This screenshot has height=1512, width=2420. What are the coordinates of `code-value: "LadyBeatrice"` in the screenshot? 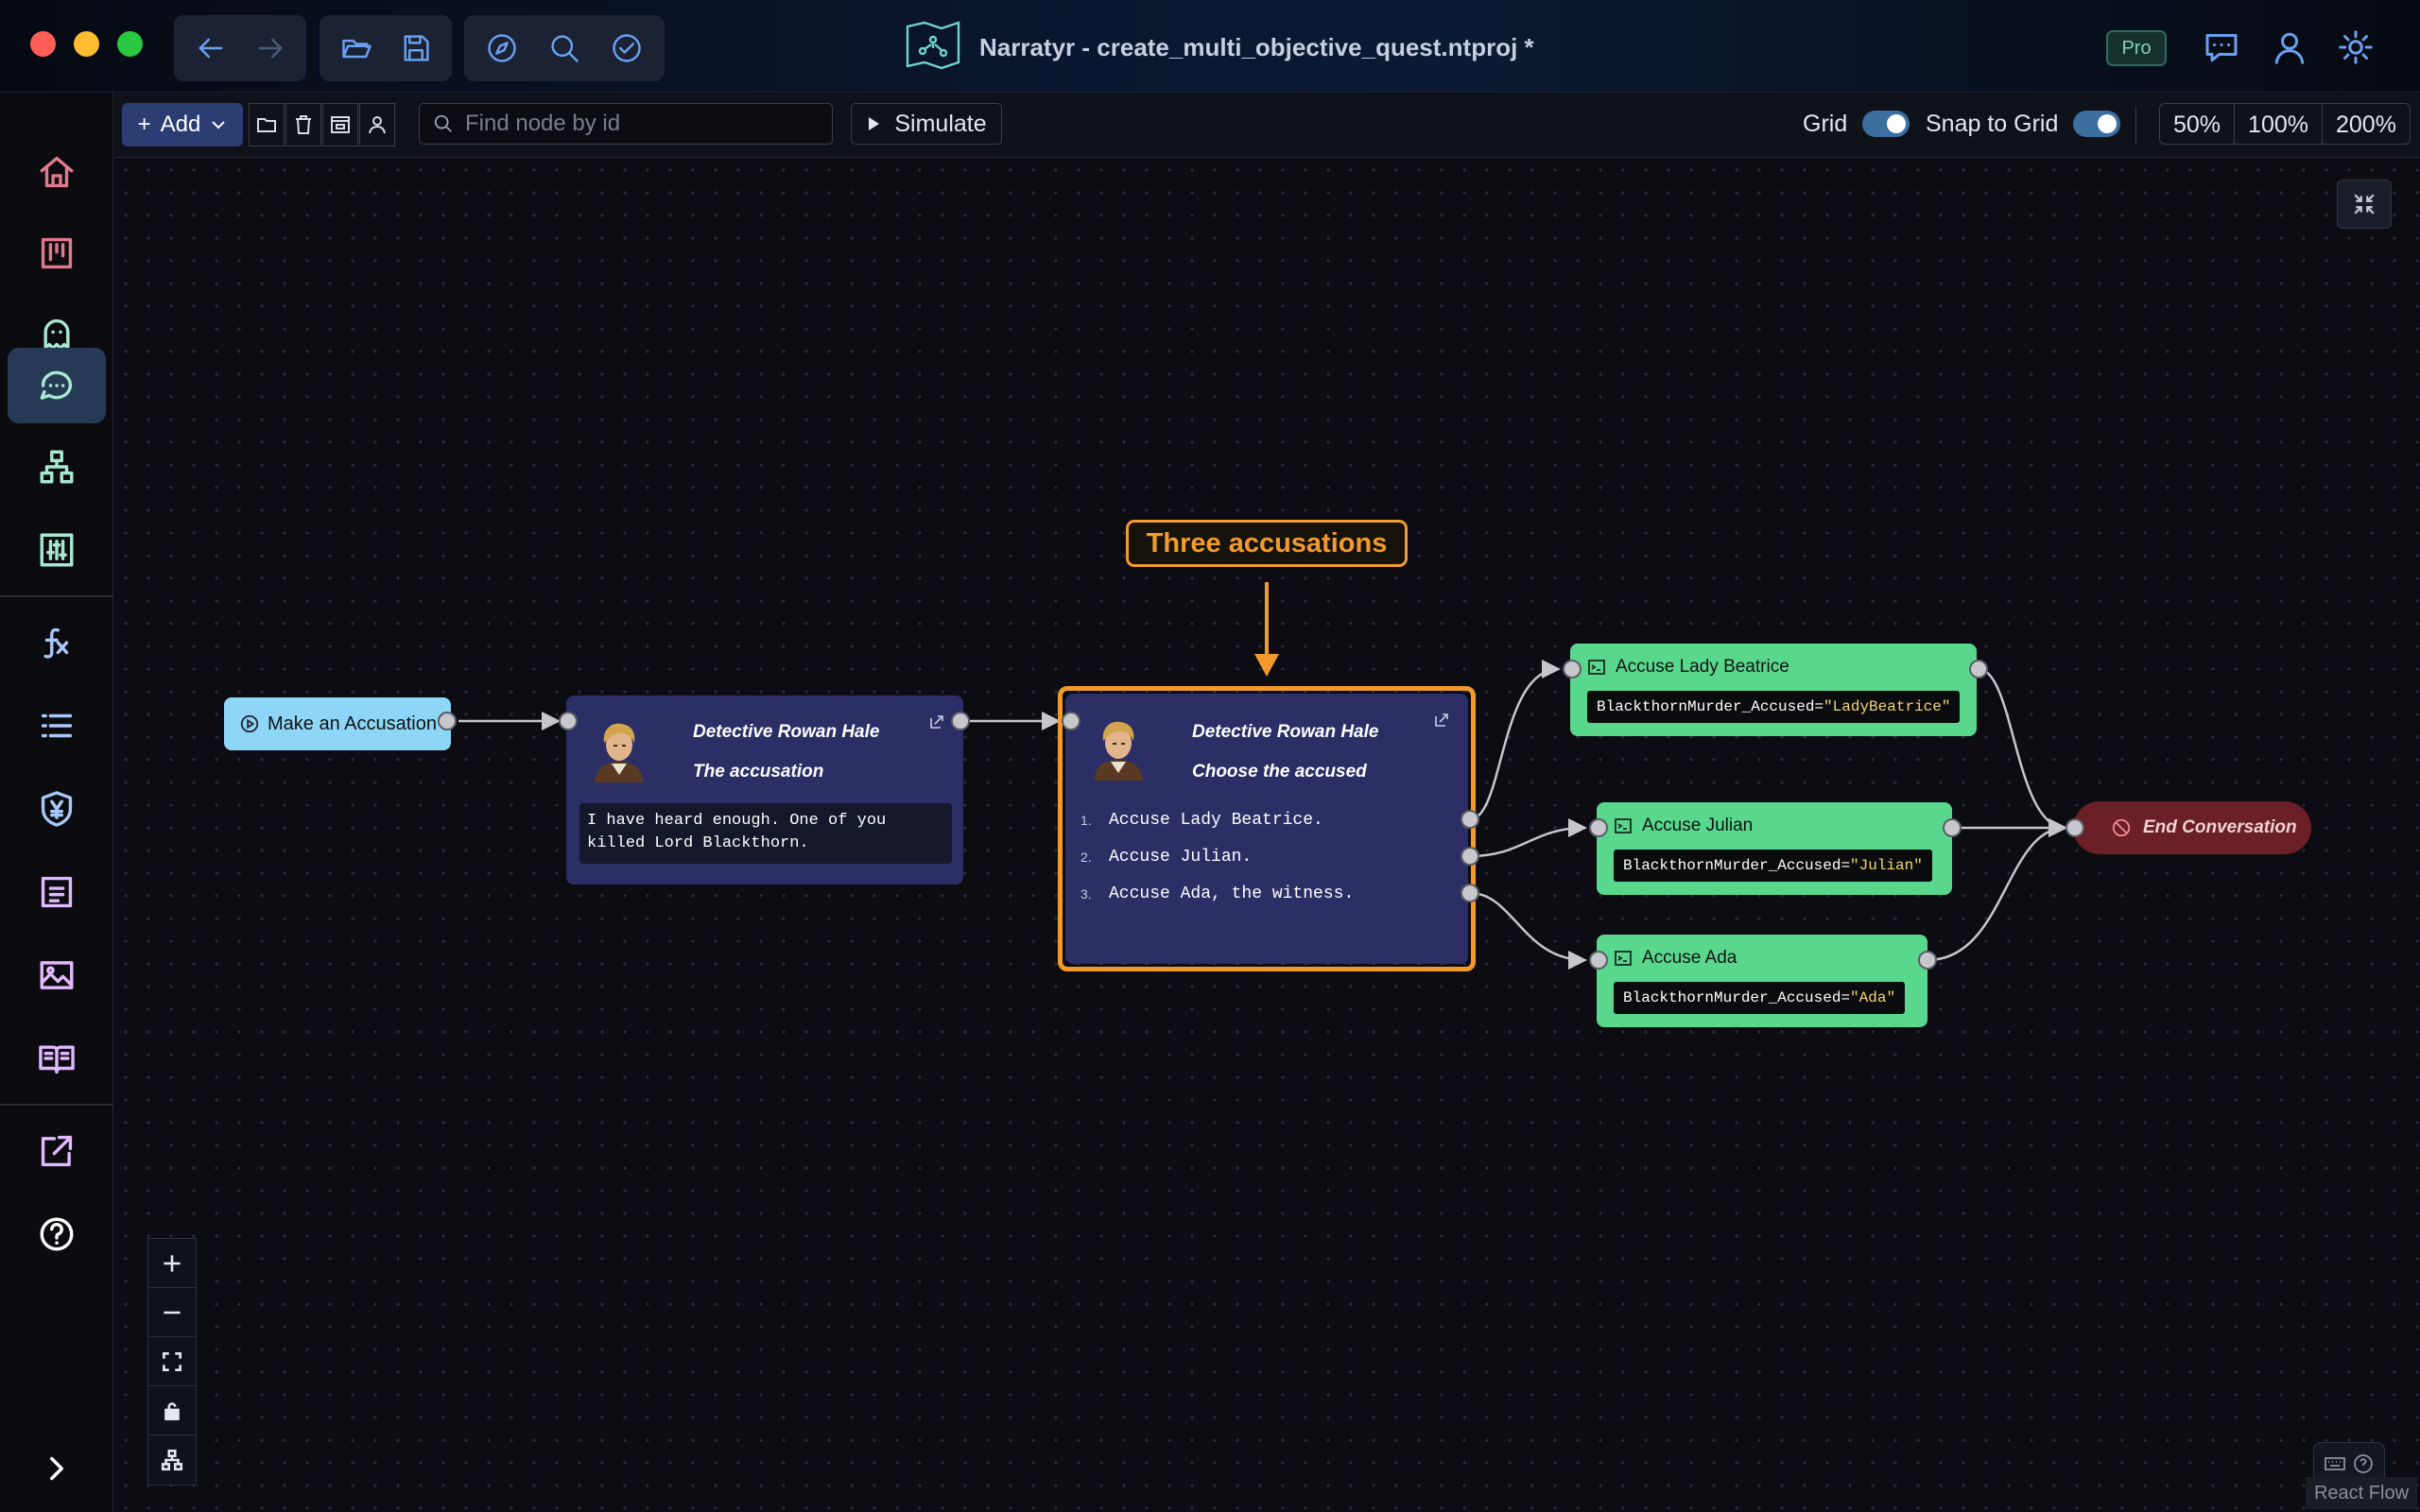 It's located at (1887, 706).